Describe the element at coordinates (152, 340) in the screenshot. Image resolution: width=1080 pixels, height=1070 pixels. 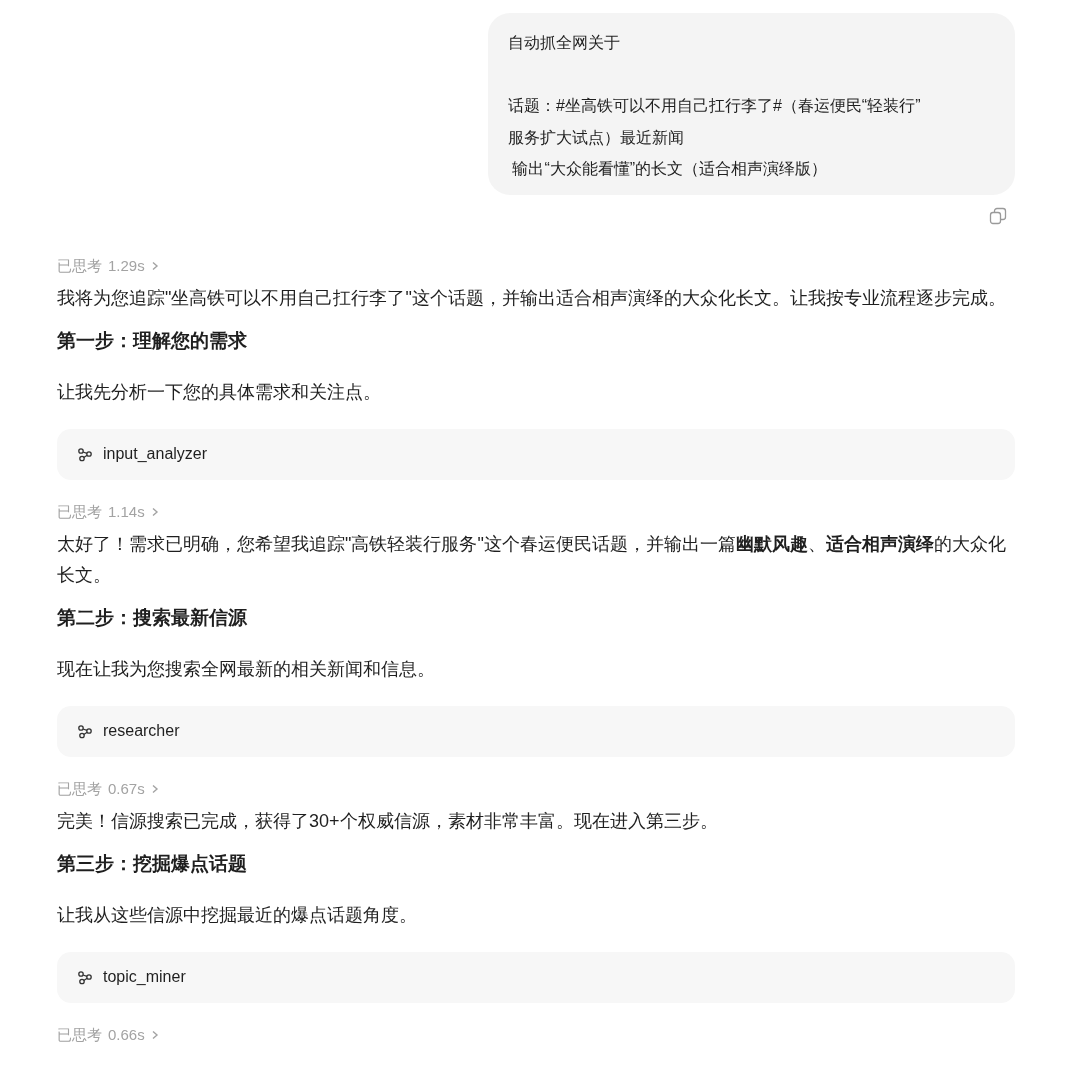
I see `step-heading: 第一步：理解您的需求` at that location.